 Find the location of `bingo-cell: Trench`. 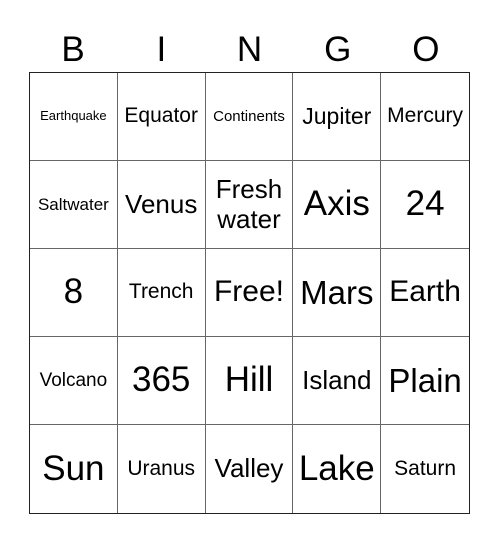

bingo-cell: Trench is located at coordinates (161, 293).